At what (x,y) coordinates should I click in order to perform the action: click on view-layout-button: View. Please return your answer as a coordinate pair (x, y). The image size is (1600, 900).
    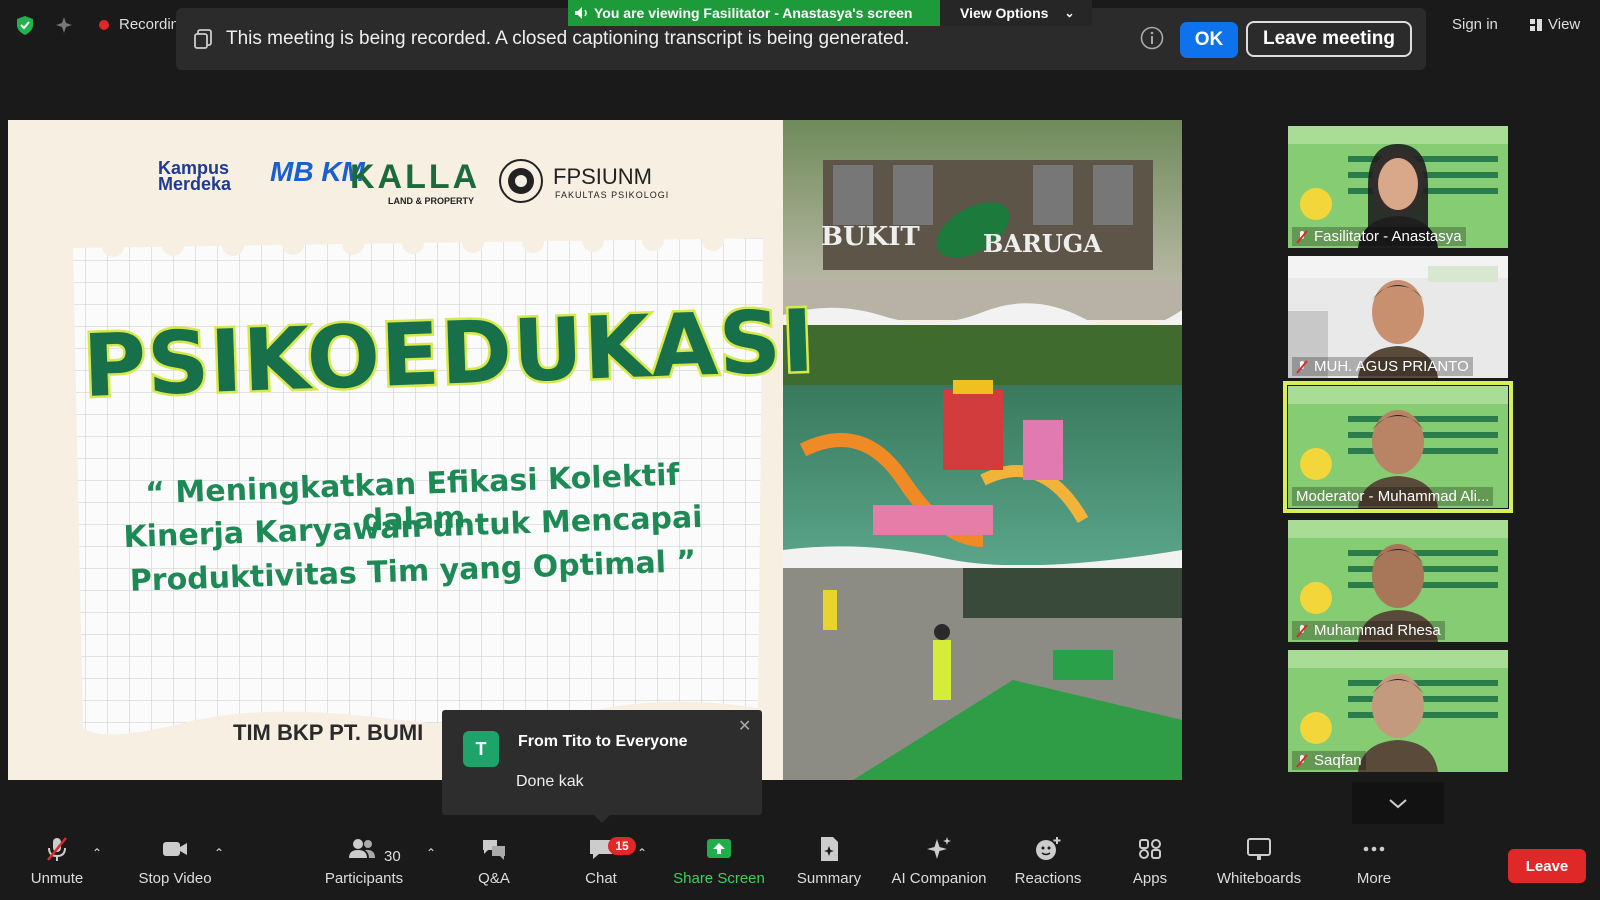
    Looking at the image, I should click on (1555, 24).